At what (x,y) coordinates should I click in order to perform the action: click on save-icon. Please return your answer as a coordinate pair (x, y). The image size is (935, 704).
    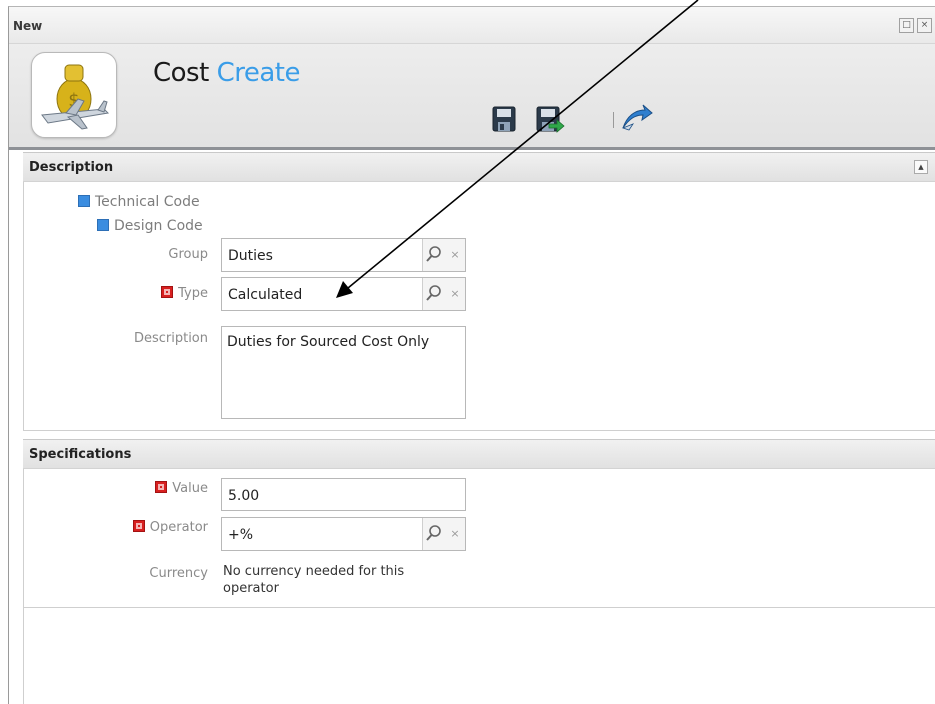
    Looking at the image, I should click on (504, 119).